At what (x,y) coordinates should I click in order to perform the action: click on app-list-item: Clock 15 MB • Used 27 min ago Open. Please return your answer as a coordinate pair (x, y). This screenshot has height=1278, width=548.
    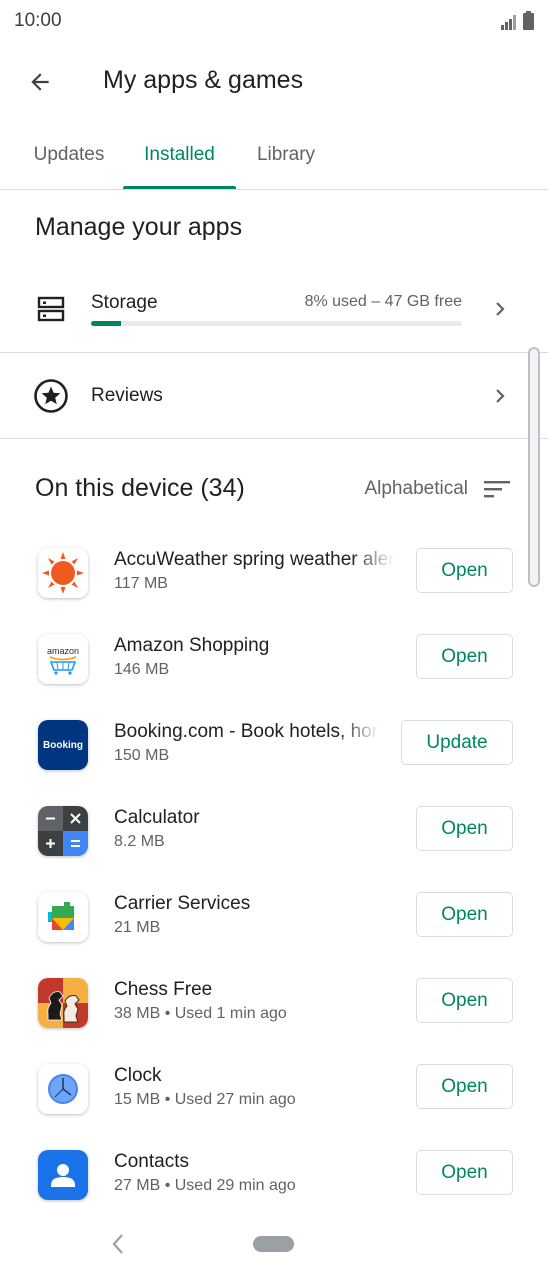
    Looking at the image, I should click on (274, 1107).